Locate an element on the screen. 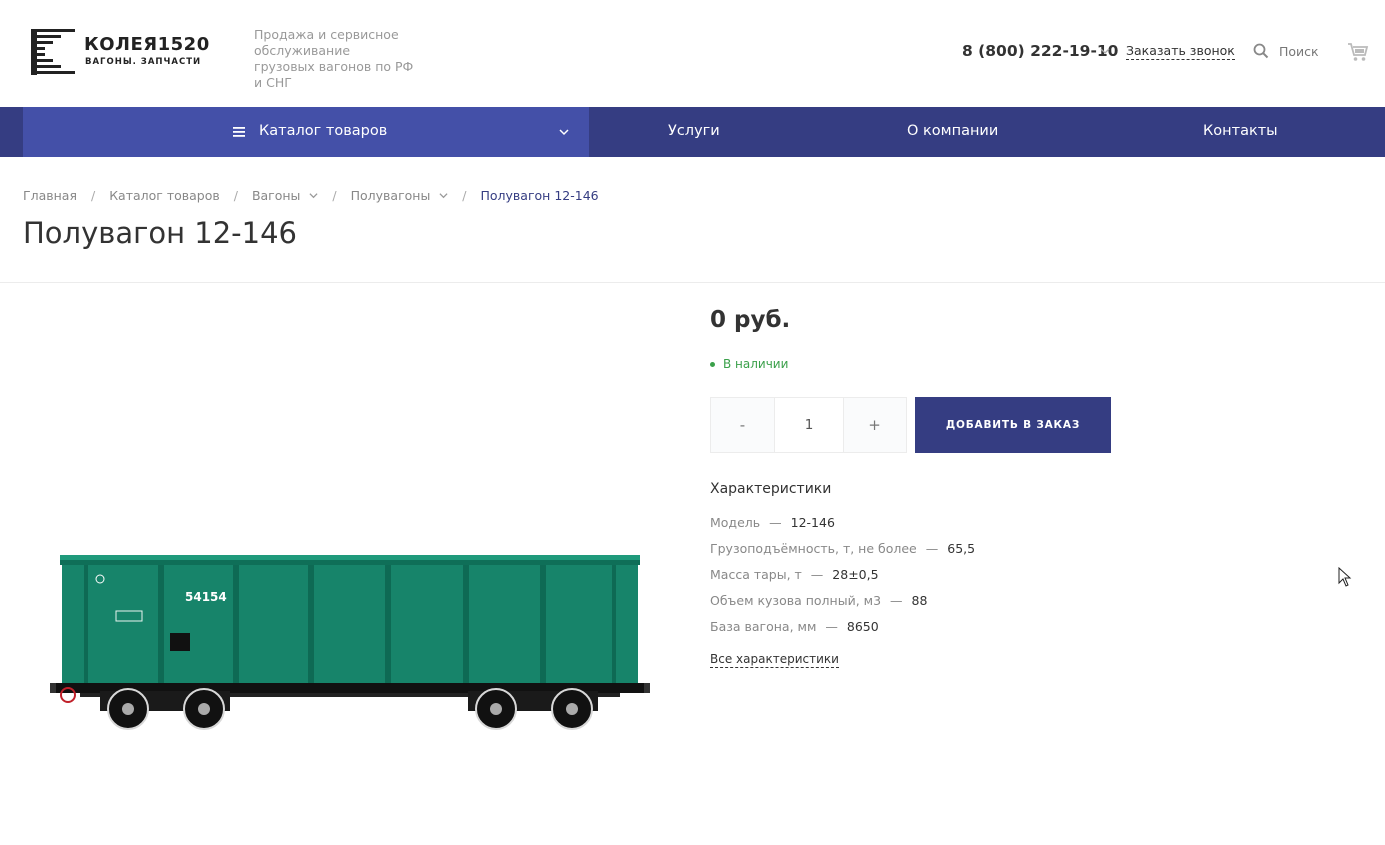  page-title: Полувагон 12-146 is located at coordinates (160, 233).